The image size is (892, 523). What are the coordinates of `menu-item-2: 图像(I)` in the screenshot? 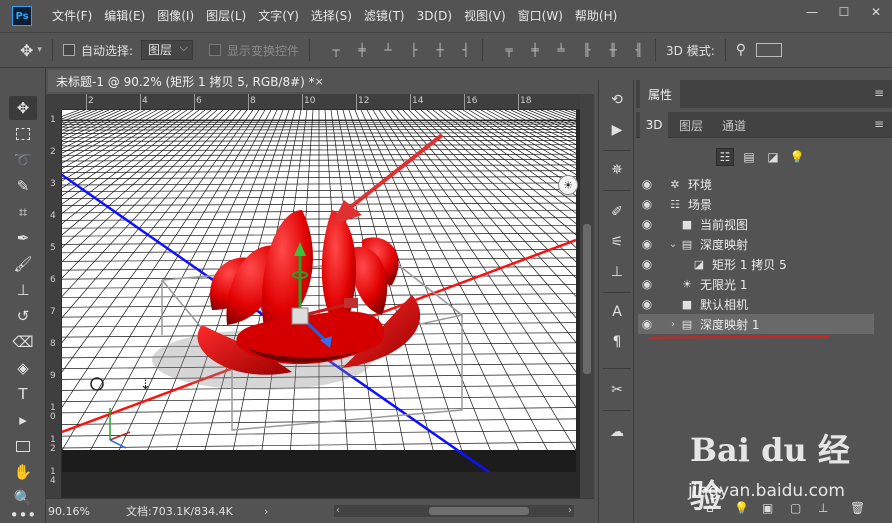 It's located at (175, 16).